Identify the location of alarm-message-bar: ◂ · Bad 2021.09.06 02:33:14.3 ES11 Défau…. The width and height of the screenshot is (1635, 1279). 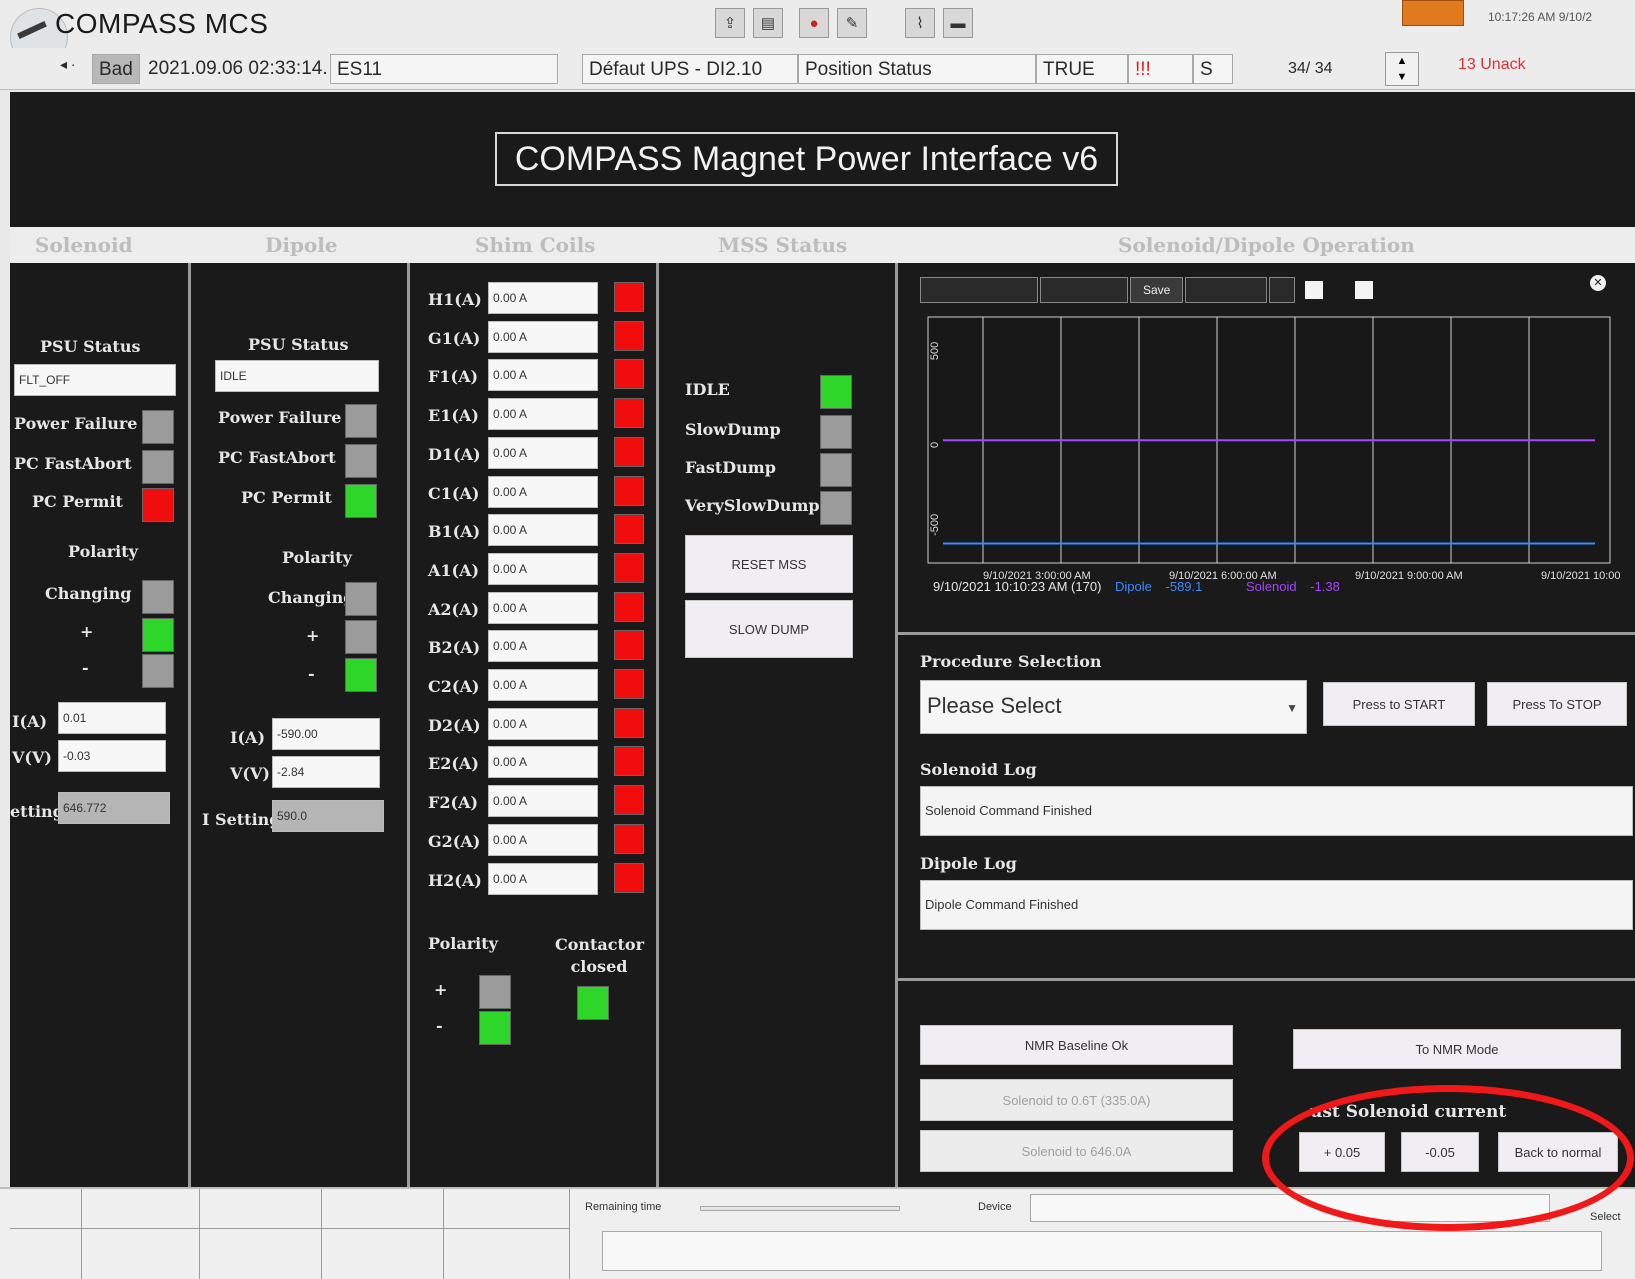
(817, 69).